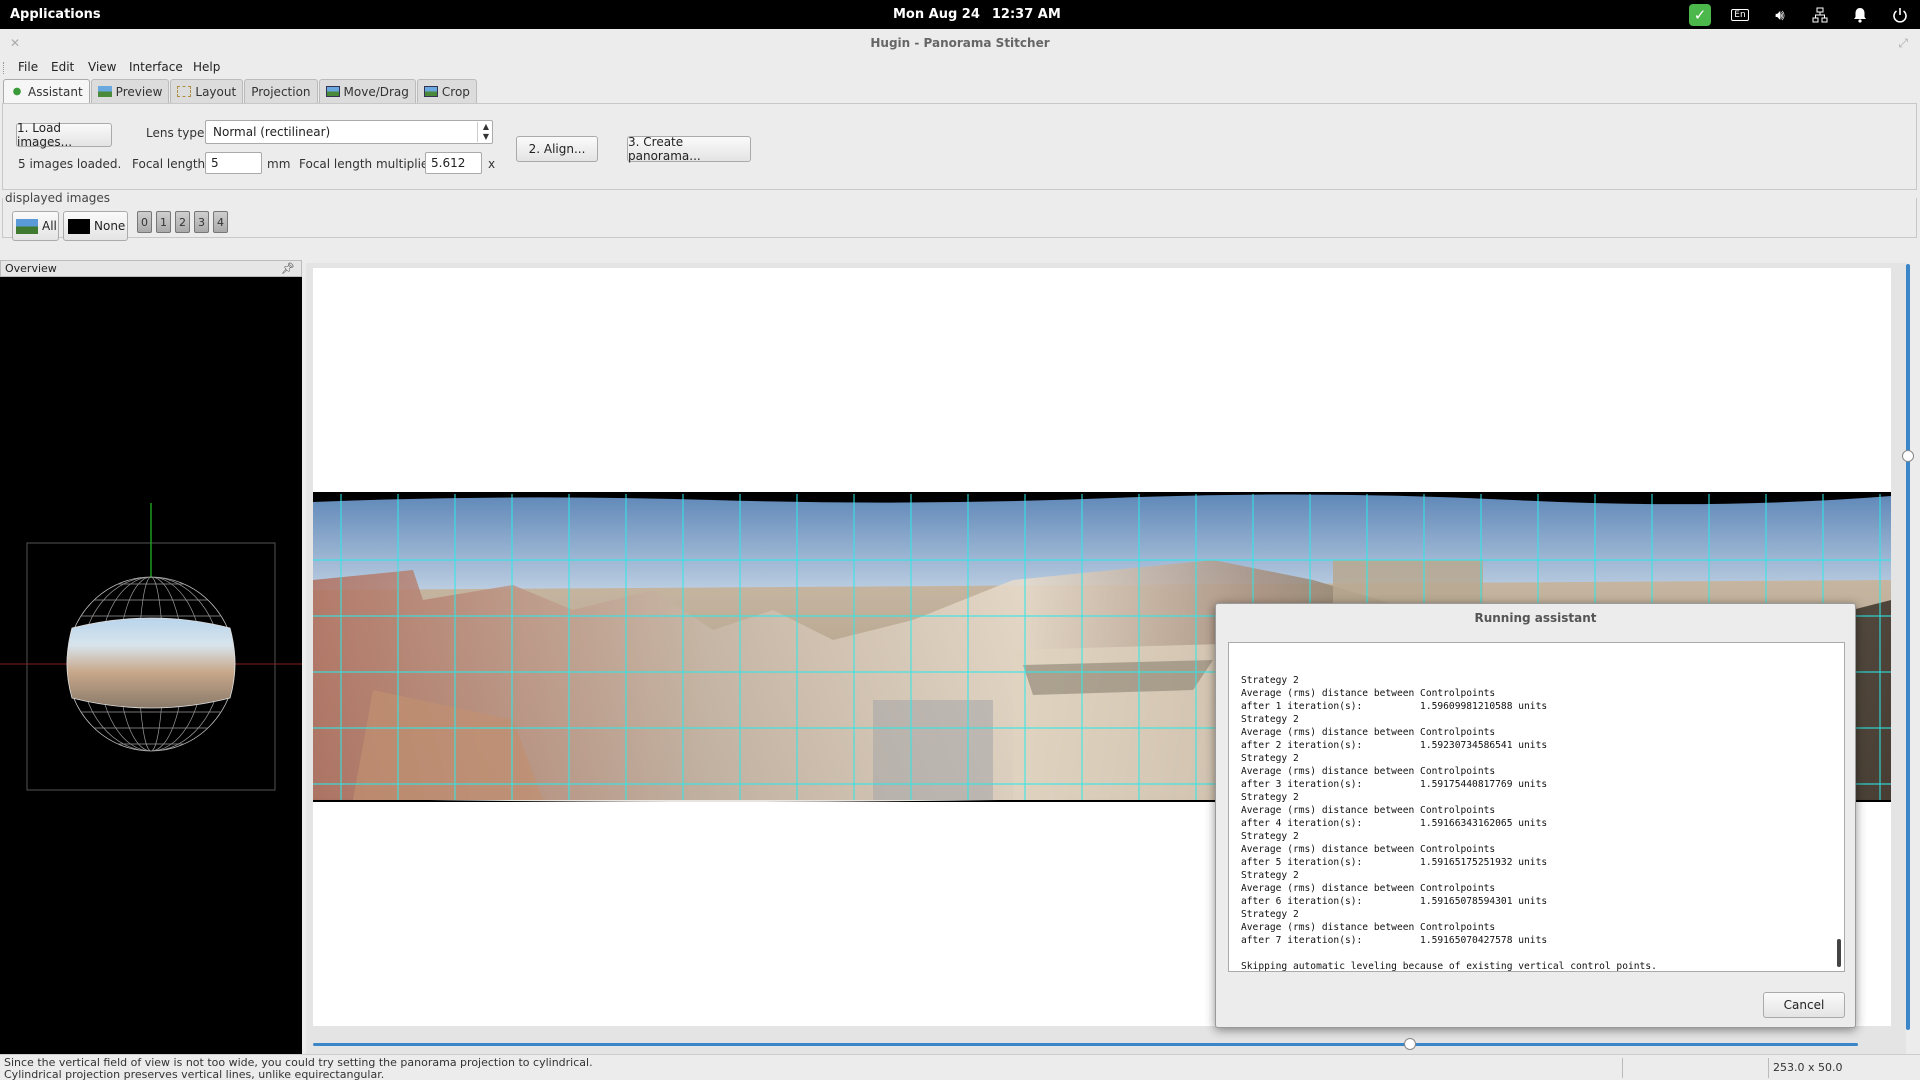 The image size is (1920, 1080). What do you see at coordinates (110, 226) in the screenshot?
I see `show-none-label: None` at bounding box center [110, 226].